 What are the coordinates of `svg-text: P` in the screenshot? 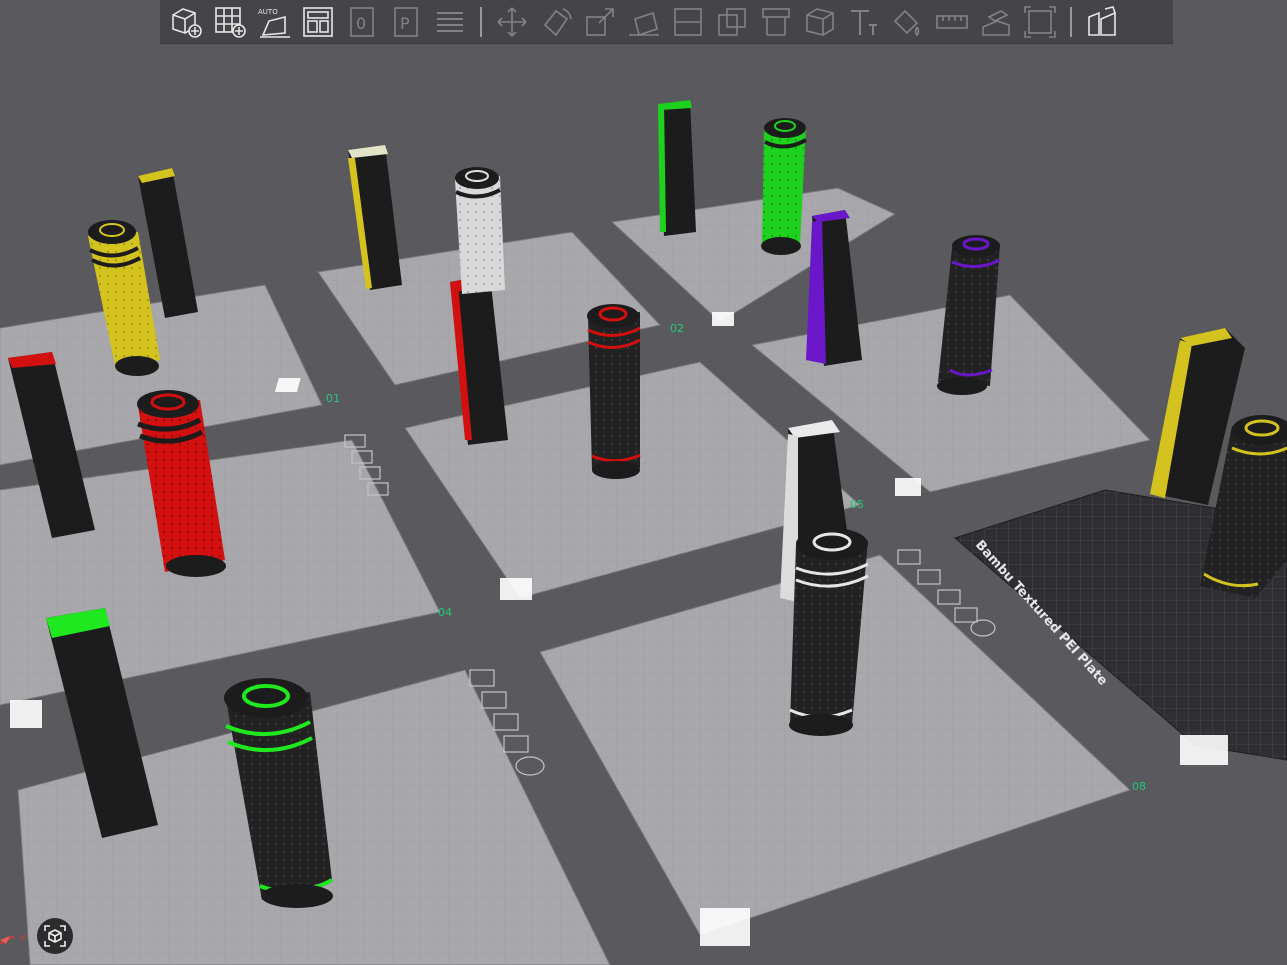 It's located at (405, 23).